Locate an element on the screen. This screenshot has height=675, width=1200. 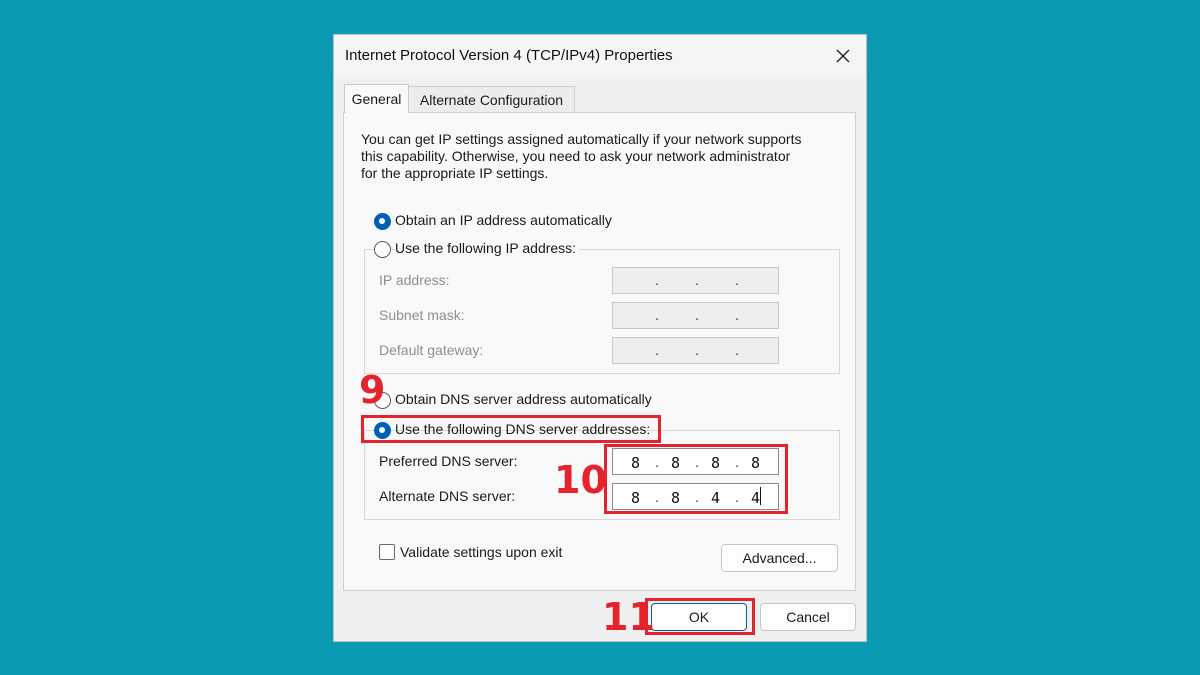
cancel-button-label: Cancel is located at coordinates (808, 617).